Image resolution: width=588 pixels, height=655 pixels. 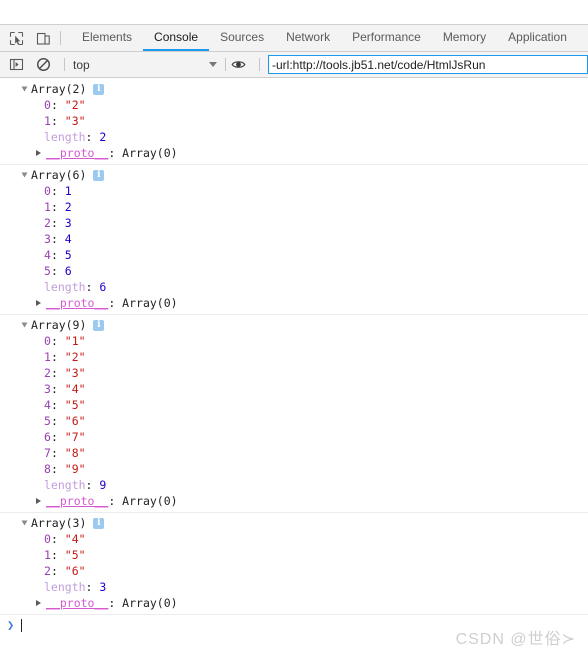 I want to click on console-toolbar: top, so click(x=294, y=65).